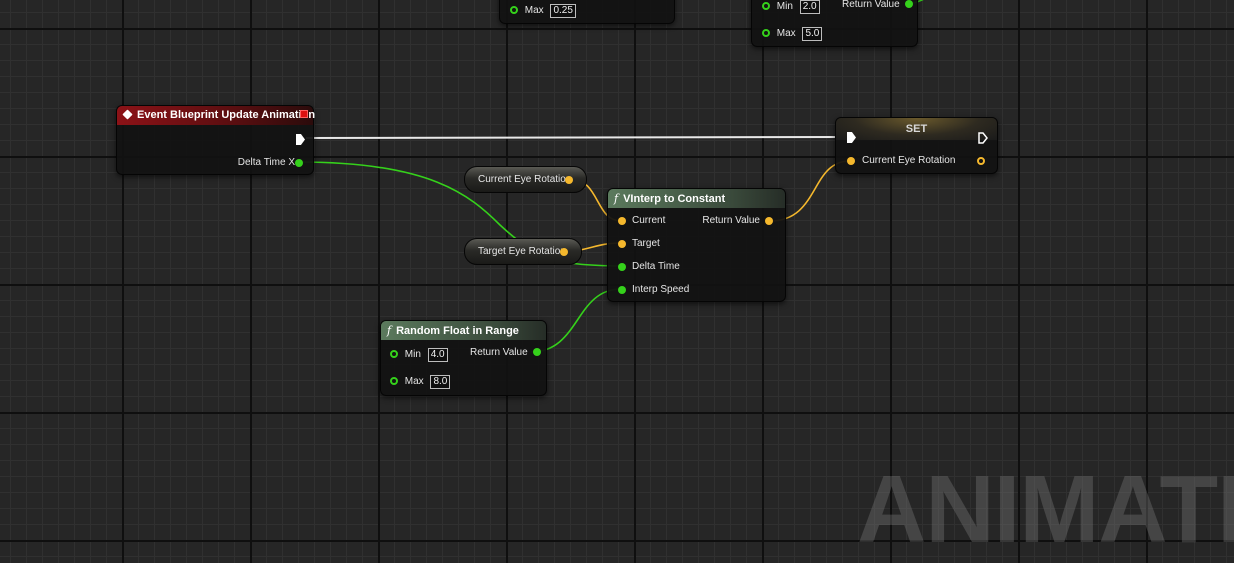 The width and height of the screenshot is (1234, 563). What do you see at coordinates (649, 220) in the screenshot?
I see `current-label: Current` at bounding box center [649, 220].